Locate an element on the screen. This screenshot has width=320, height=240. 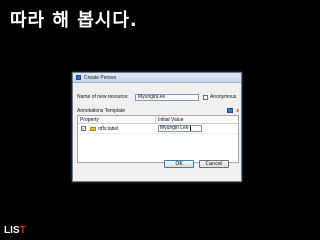
annotations-header: Annotations Template x is located at coordinates (158, 110).